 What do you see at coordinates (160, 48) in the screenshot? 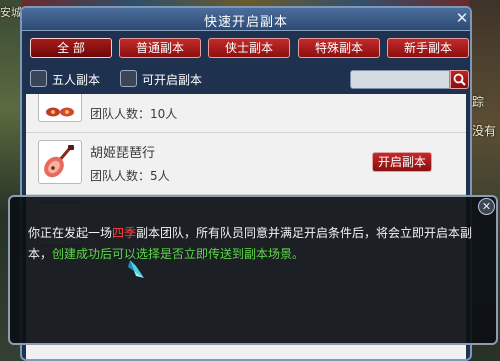
I see `tab-normal-dungeon: 普通副本` at bounding box center [160, 48].